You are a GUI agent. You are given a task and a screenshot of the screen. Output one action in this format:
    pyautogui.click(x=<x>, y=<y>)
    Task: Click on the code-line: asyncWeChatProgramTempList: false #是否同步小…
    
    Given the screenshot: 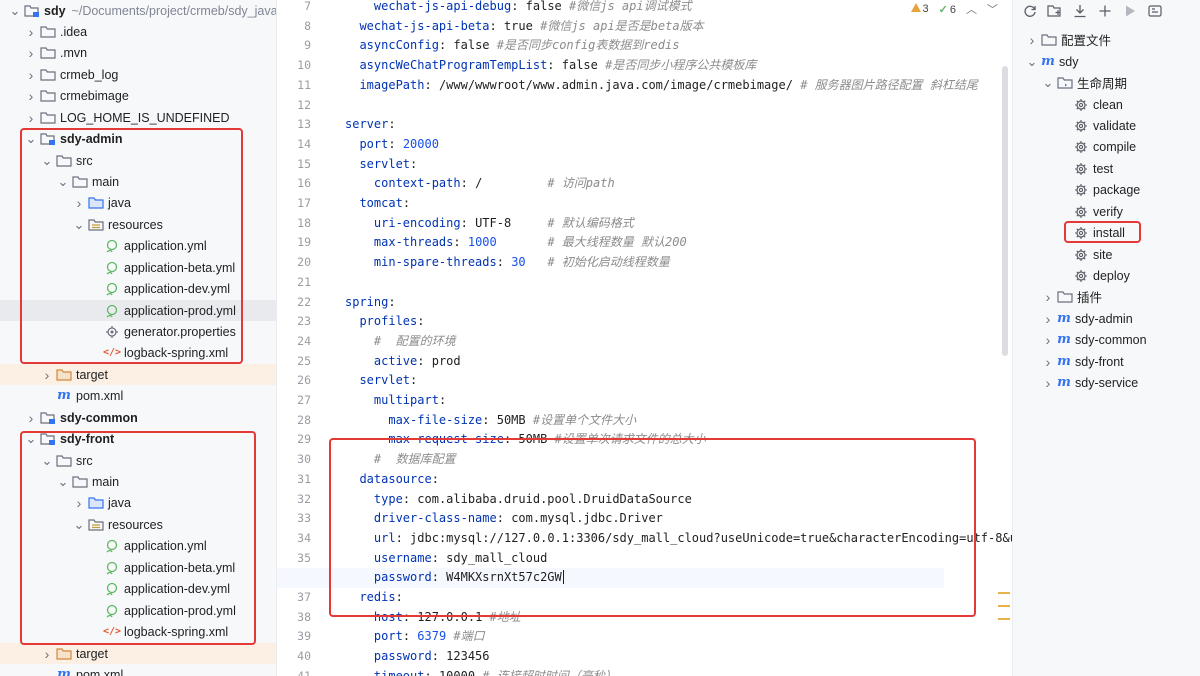 What is the action you would take?
    pyautogui.click(x=550, y=66)
    